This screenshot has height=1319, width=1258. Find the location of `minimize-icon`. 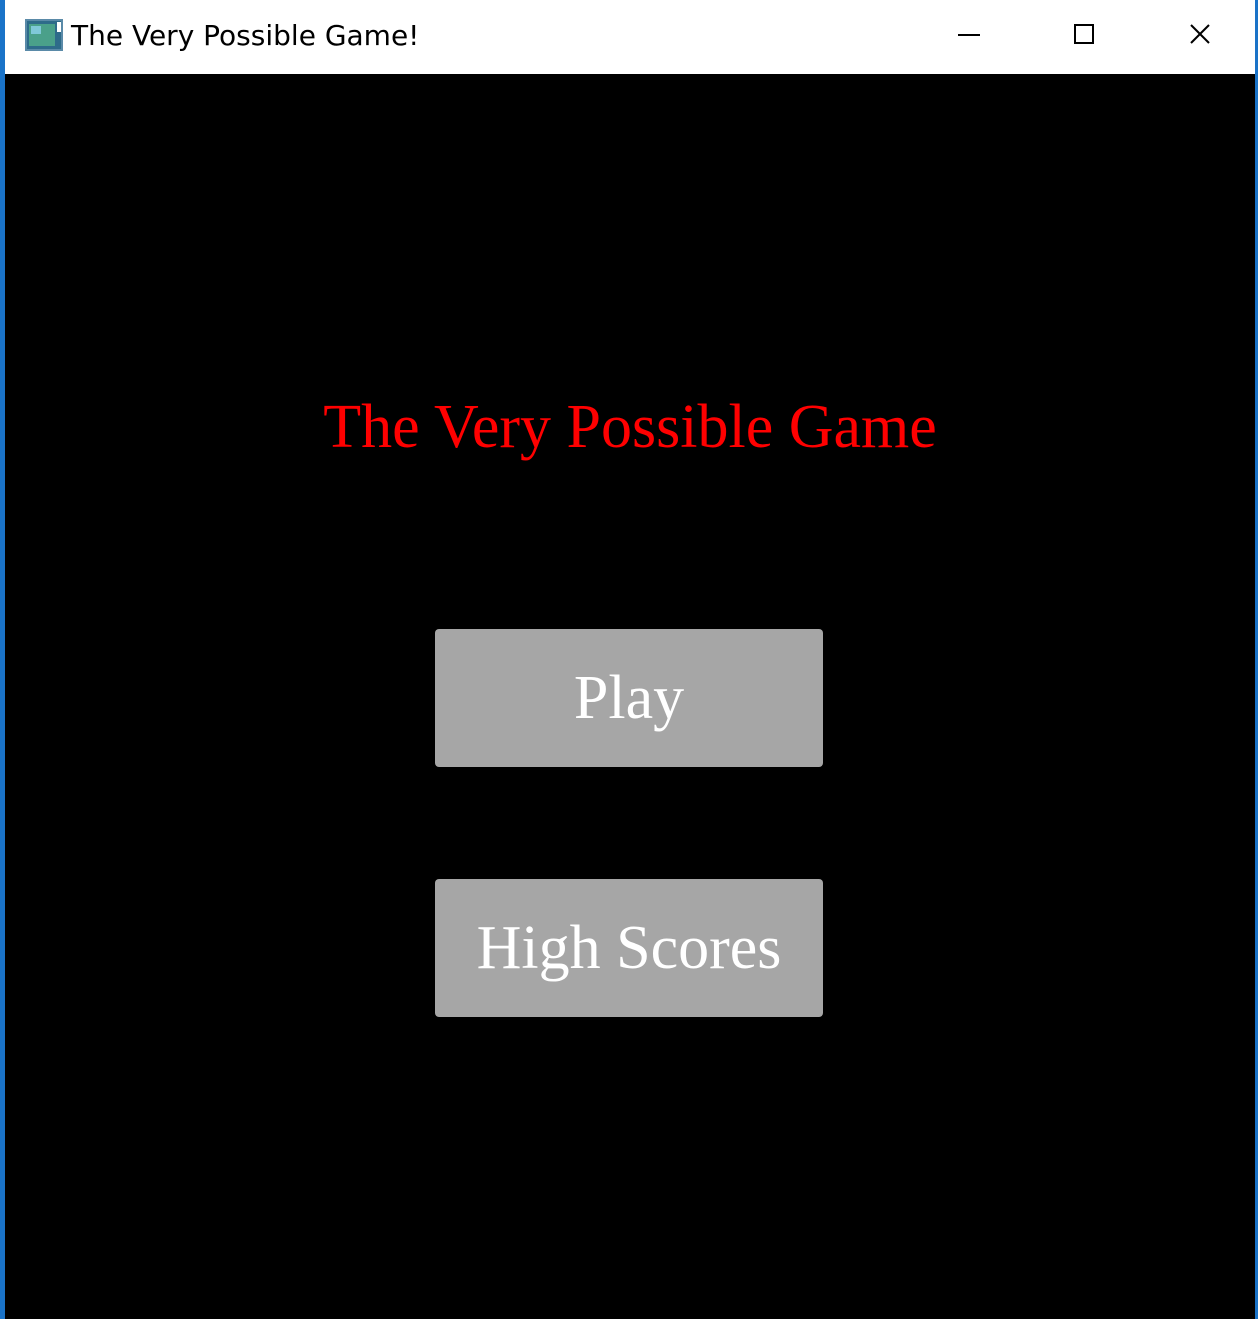

minimize-icon is located at coordinates (969, 35).